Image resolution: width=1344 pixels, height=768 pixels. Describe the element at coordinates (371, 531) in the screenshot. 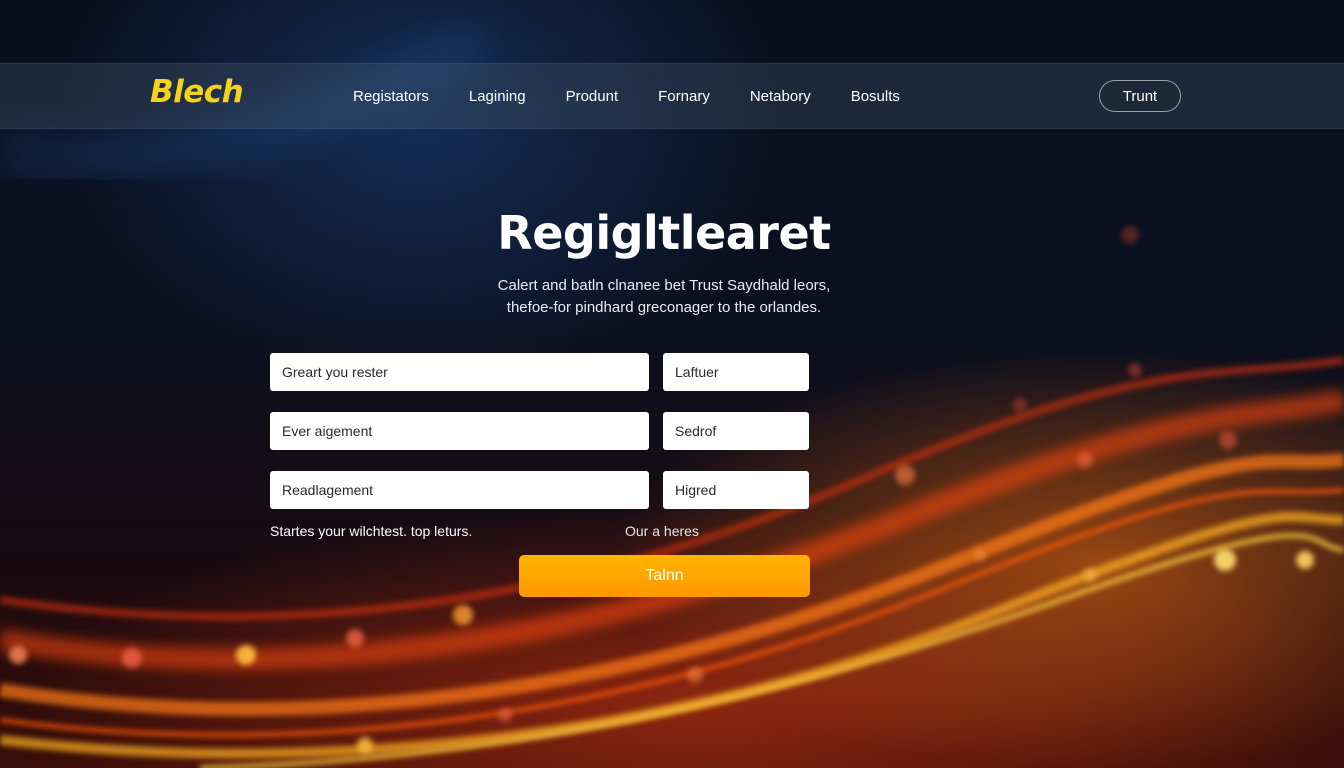

I see `terms-text: Startes your wilchtest. top leturs.` at that location.